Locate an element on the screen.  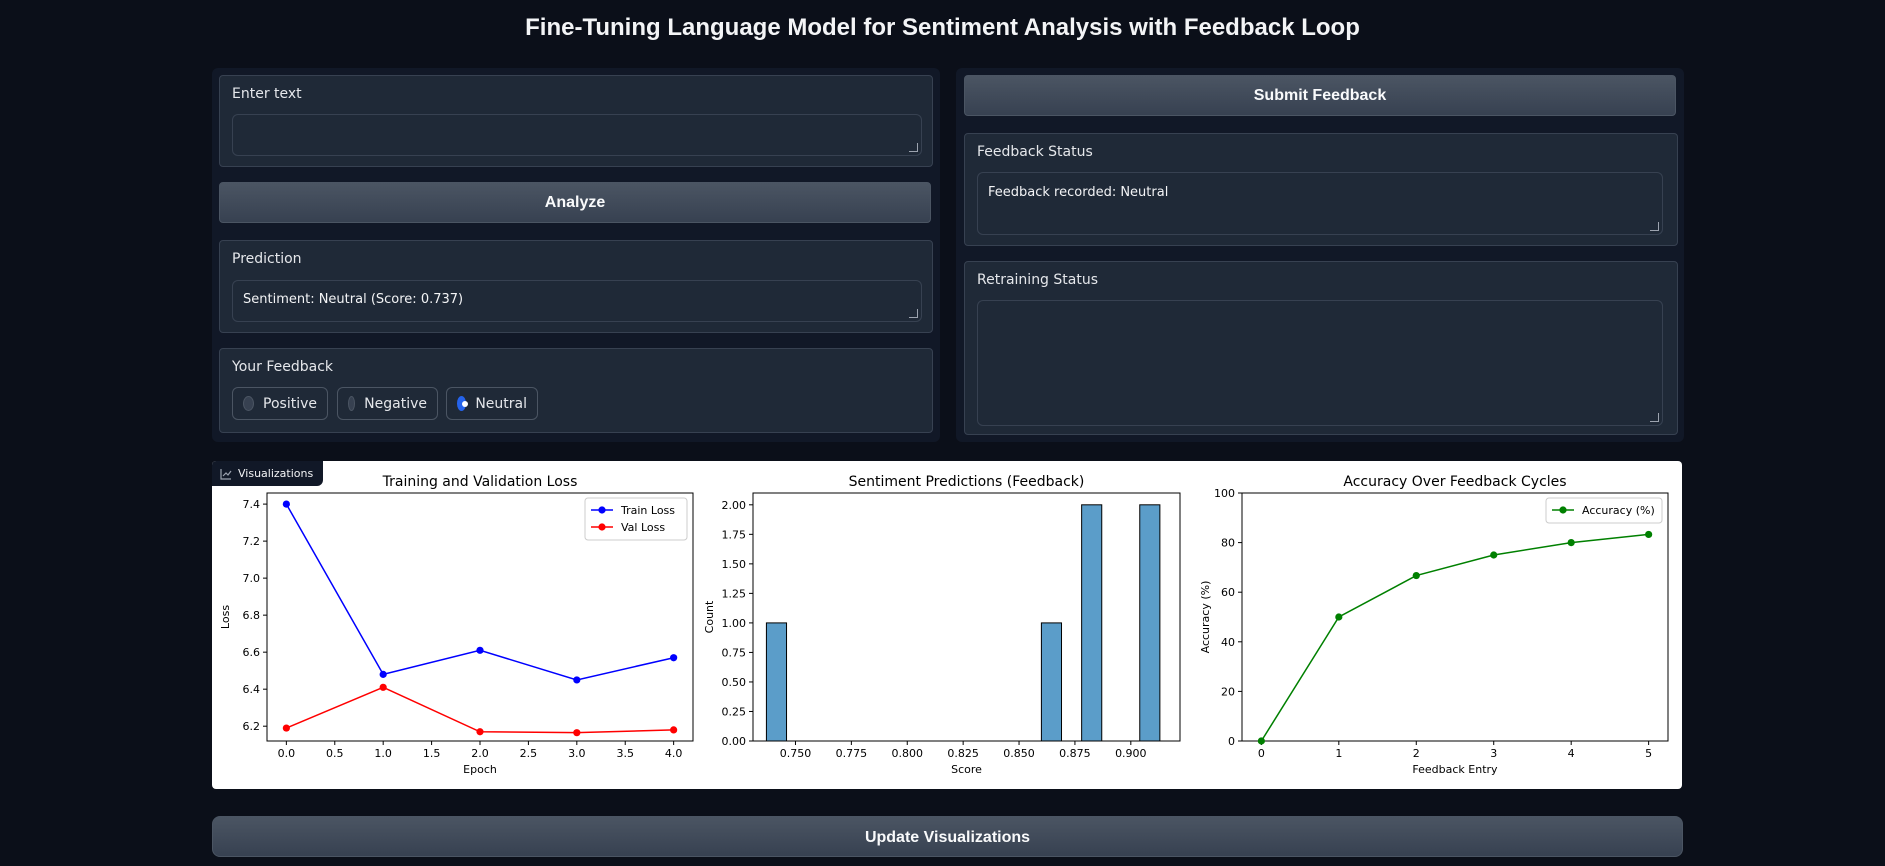
chart0-series-line is located at coordinates (480, 710).